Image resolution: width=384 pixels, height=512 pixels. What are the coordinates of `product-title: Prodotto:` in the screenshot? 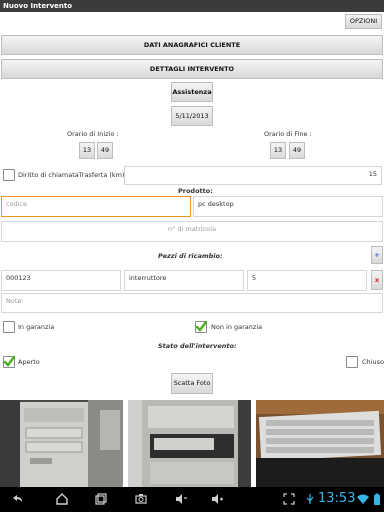 It's located at (195, 191).